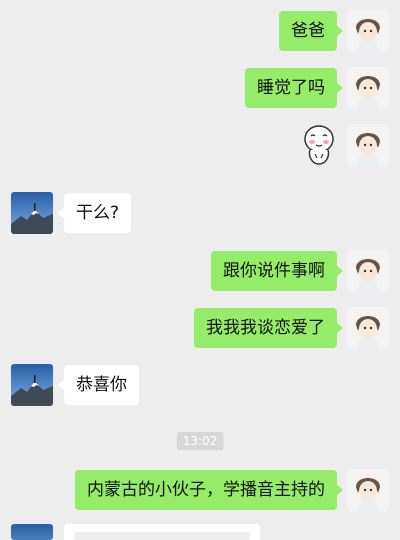 The height and width of the screenshot is (540, 400). What do you see at coordinates (200, 146) in the screenshot?
I see `message-row` at bounding box center [200, 146].